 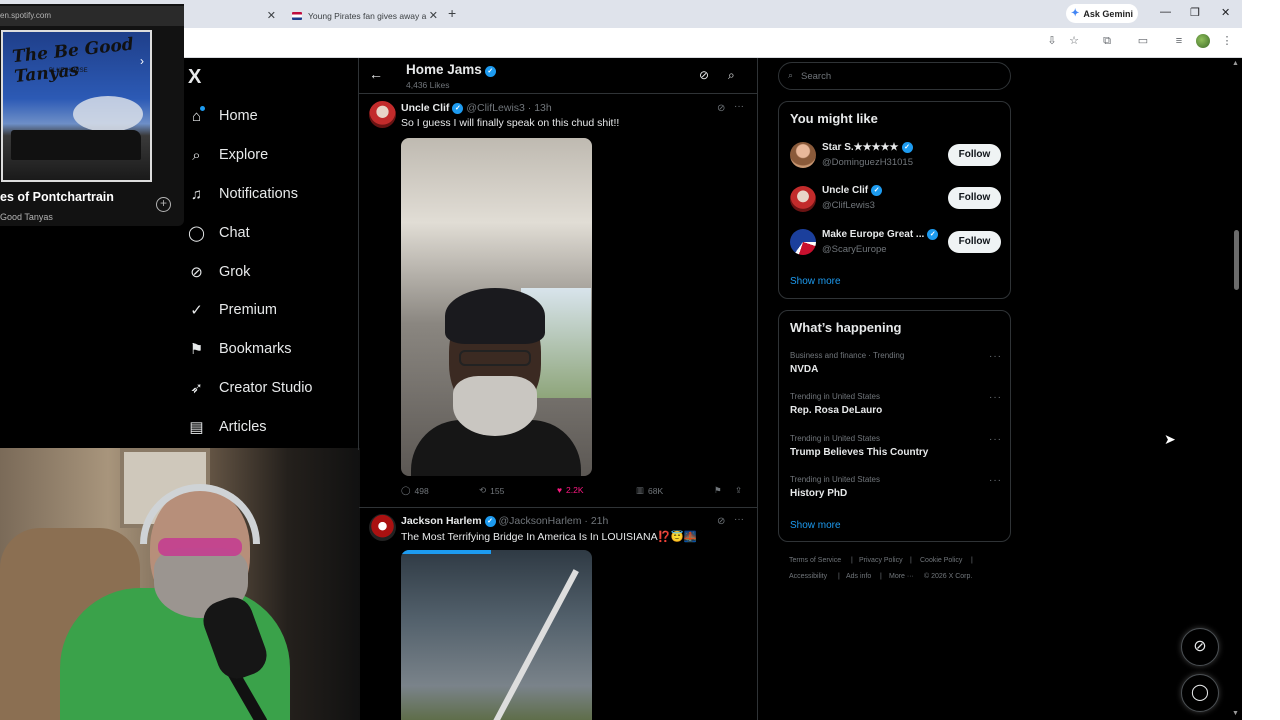 I want to click on footer-ads-link: Ads info, so click(x=858, y=576).